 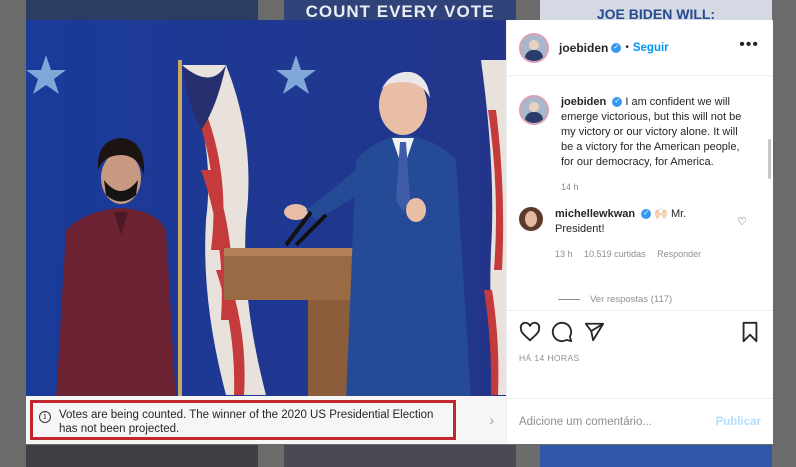 What do you see at coordinates (614, 421) in the screenshot?
I see `comment-input` at bounding box center [614, 421].